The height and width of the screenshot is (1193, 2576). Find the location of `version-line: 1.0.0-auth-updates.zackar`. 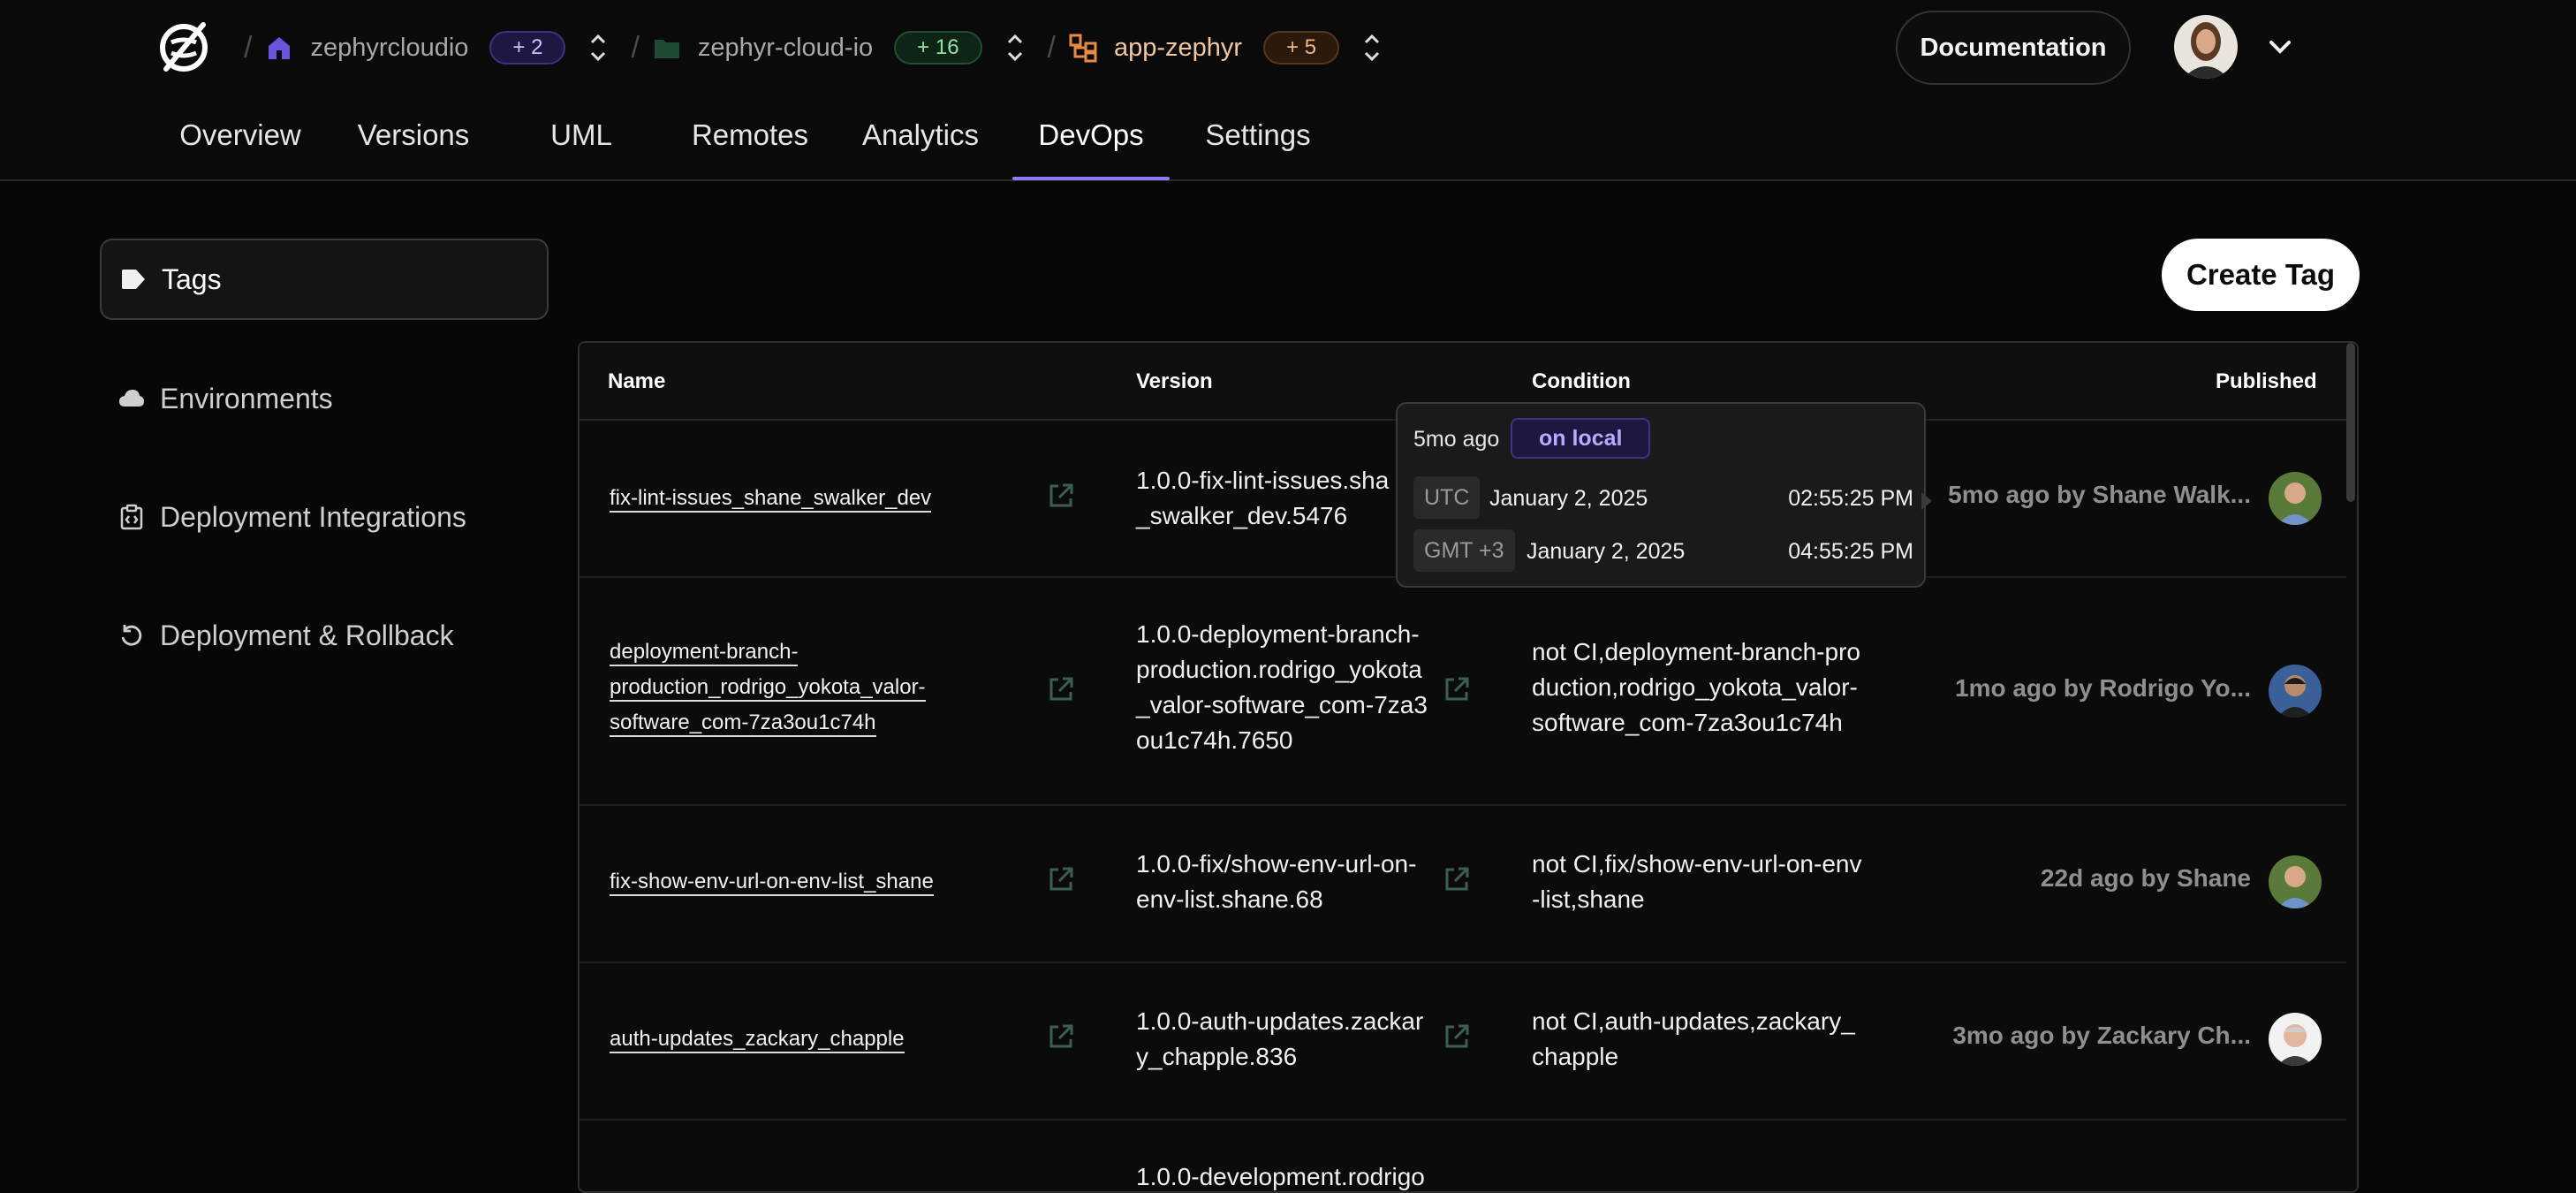

version-line: 1.0.0-auth-updates.zackar is located at coordinates (1280, 1021).